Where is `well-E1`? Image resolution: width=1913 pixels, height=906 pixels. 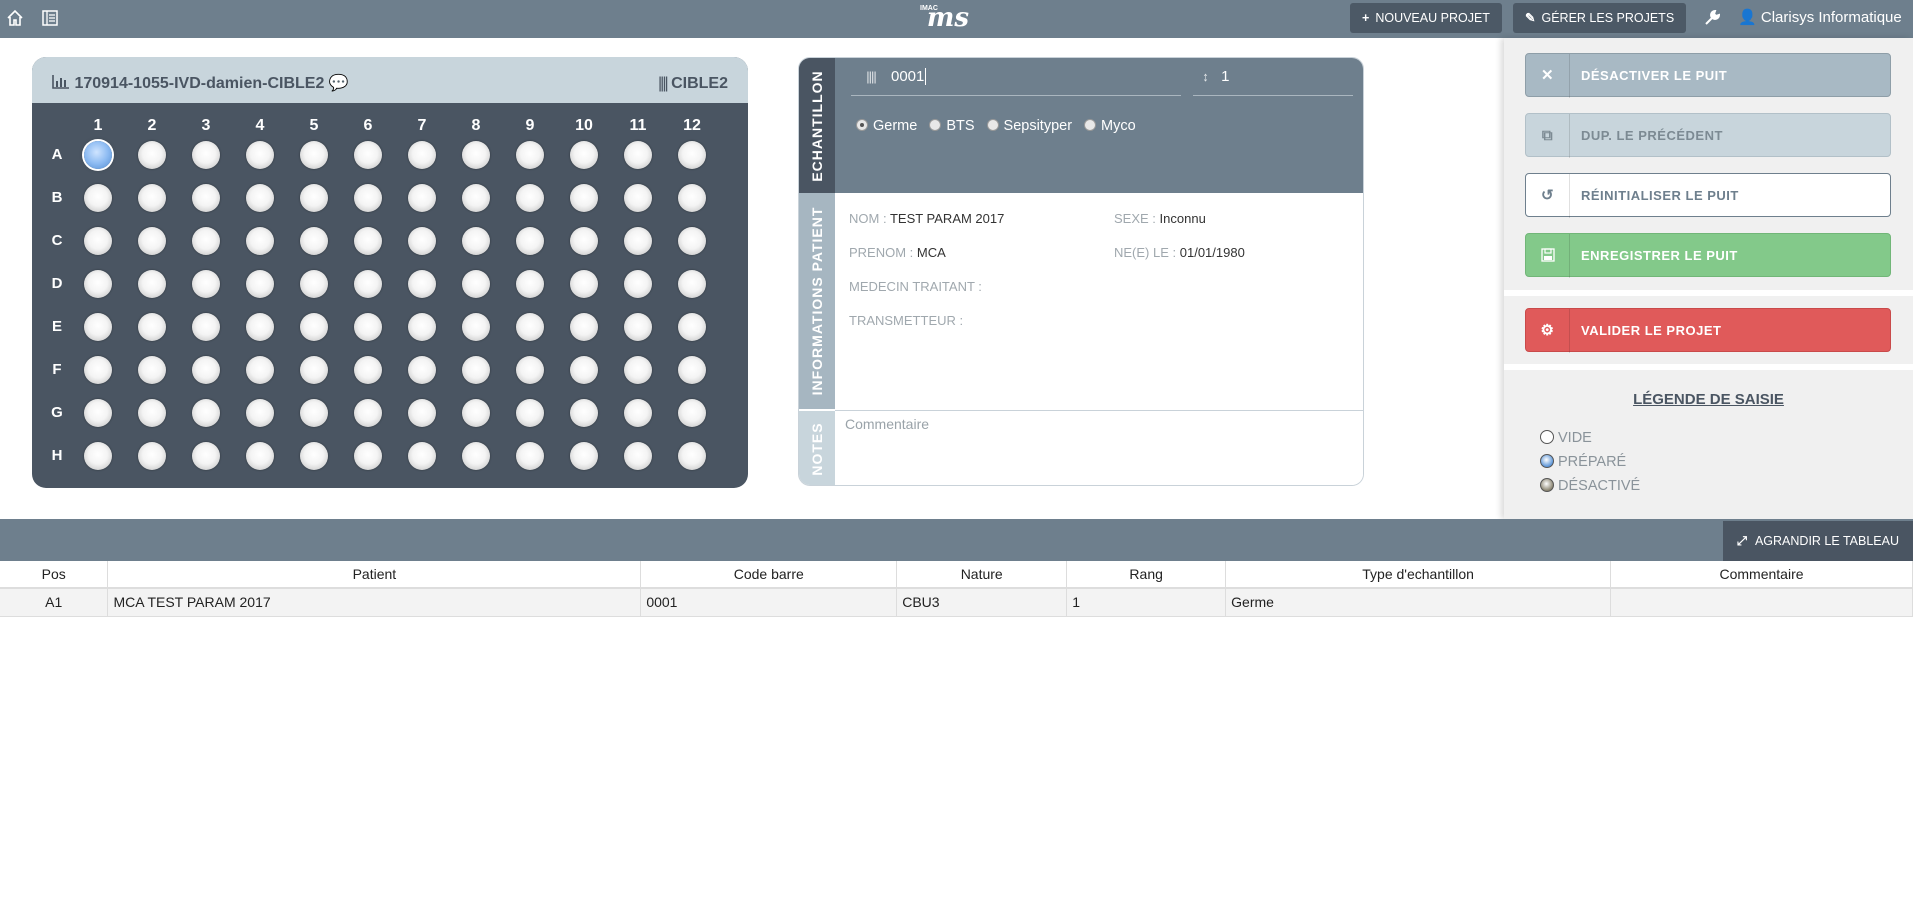
well-E1 is located at coordinates (98, 327).